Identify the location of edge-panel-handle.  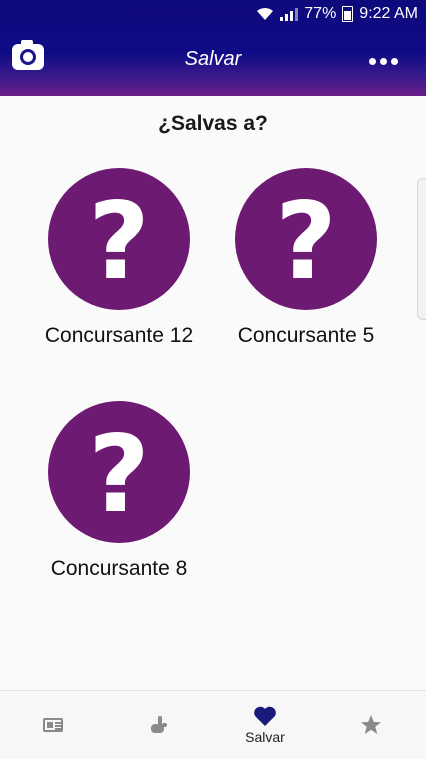
(421, 249).